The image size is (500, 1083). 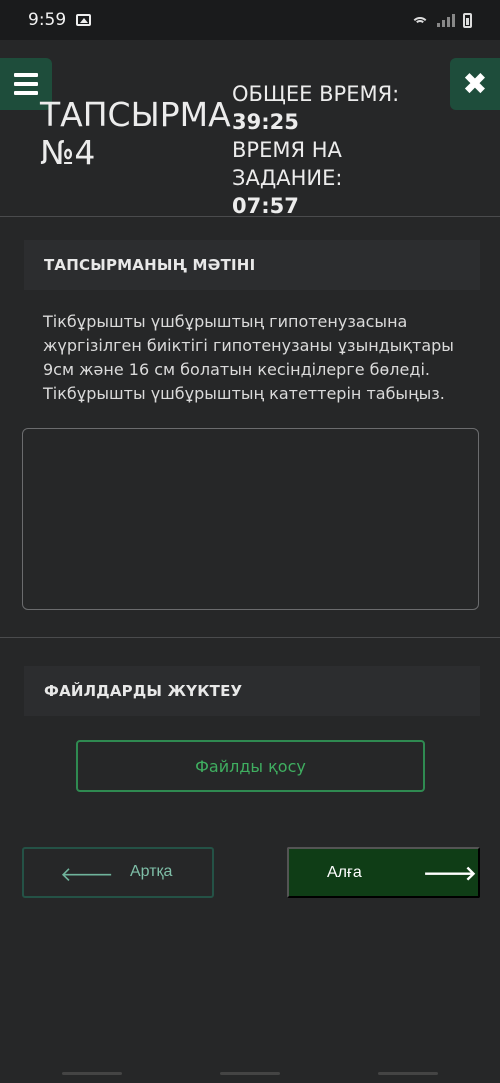 I want to click on task-section-header: ТАПСЫРМАНЫҢ МӘТІНІ, so click(x=252, y=265).